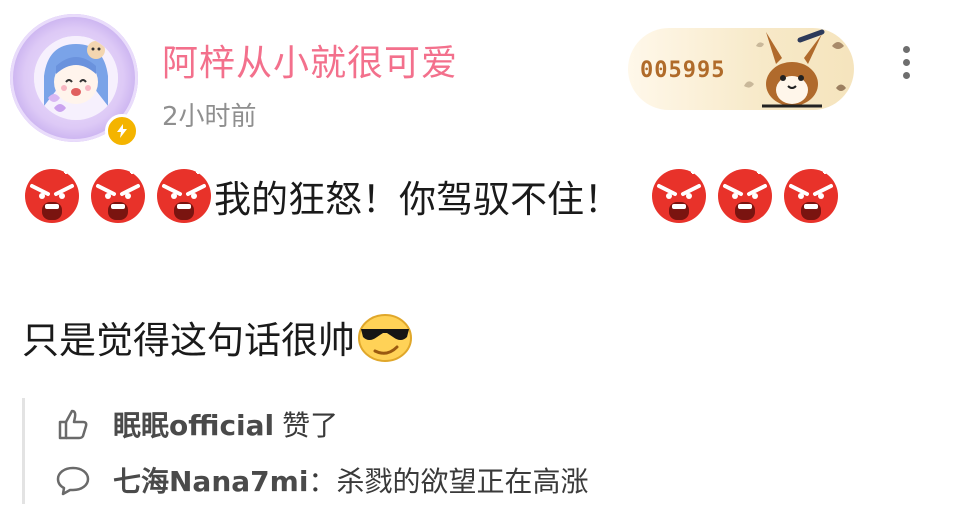 The height and width of the screenshot is (518, 960). Describe the element at coordinates (73, 424) in the screenshot. I see `thumbs-up-icon` at that location.